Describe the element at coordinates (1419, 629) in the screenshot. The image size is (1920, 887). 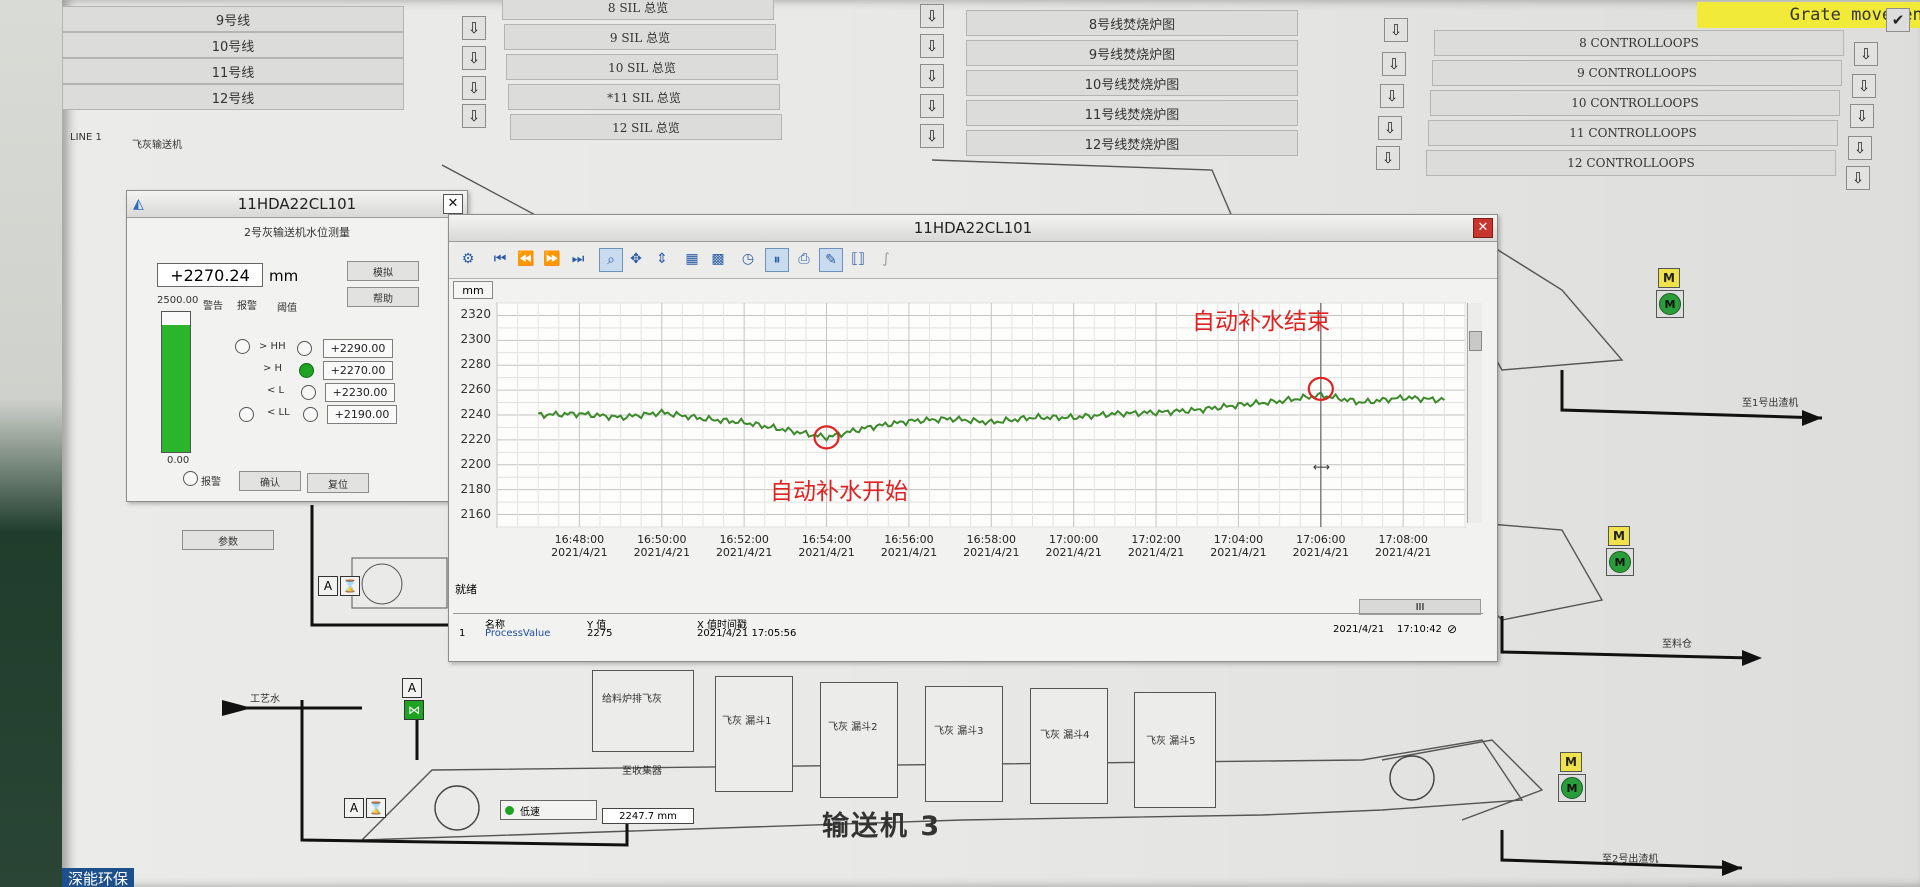
I see `footer-time: 17:10:42` at that location.